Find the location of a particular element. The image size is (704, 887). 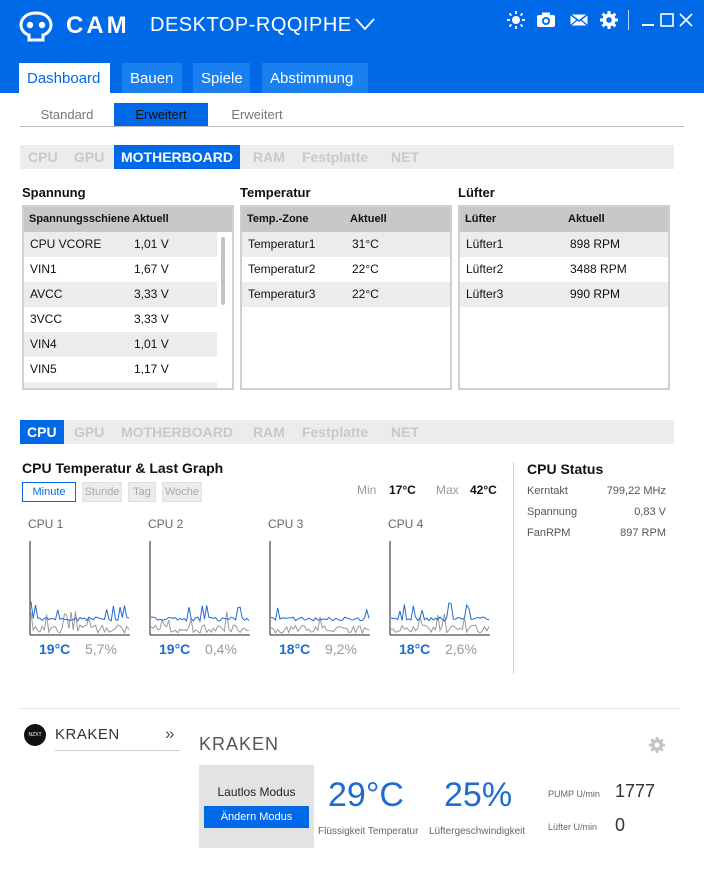

table-row: CPU VCORE 1,01 V is located at coordinates (120, 244).